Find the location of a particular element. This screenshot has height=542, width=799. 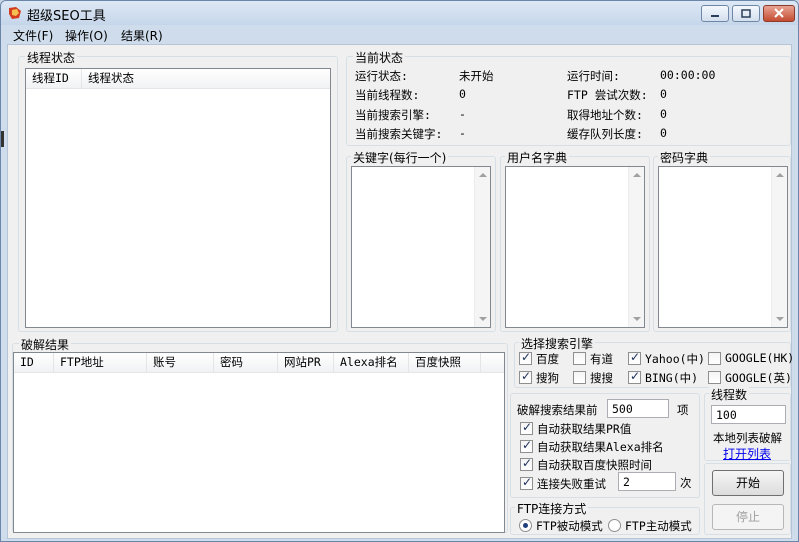

app-icon is located at coordinates (15, 13).